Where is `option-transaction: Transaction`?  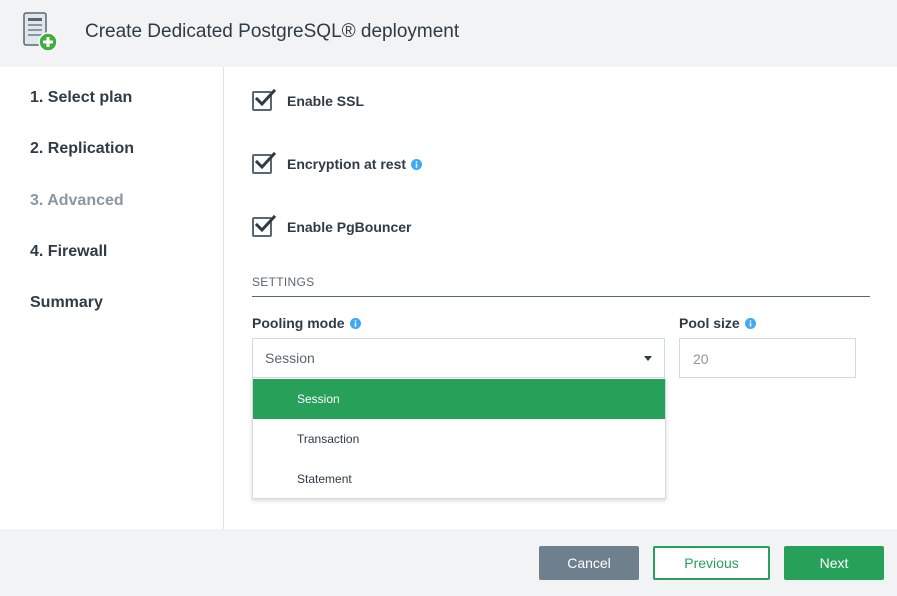
option-transaction: Transaction is located at coordinates (459, 439).